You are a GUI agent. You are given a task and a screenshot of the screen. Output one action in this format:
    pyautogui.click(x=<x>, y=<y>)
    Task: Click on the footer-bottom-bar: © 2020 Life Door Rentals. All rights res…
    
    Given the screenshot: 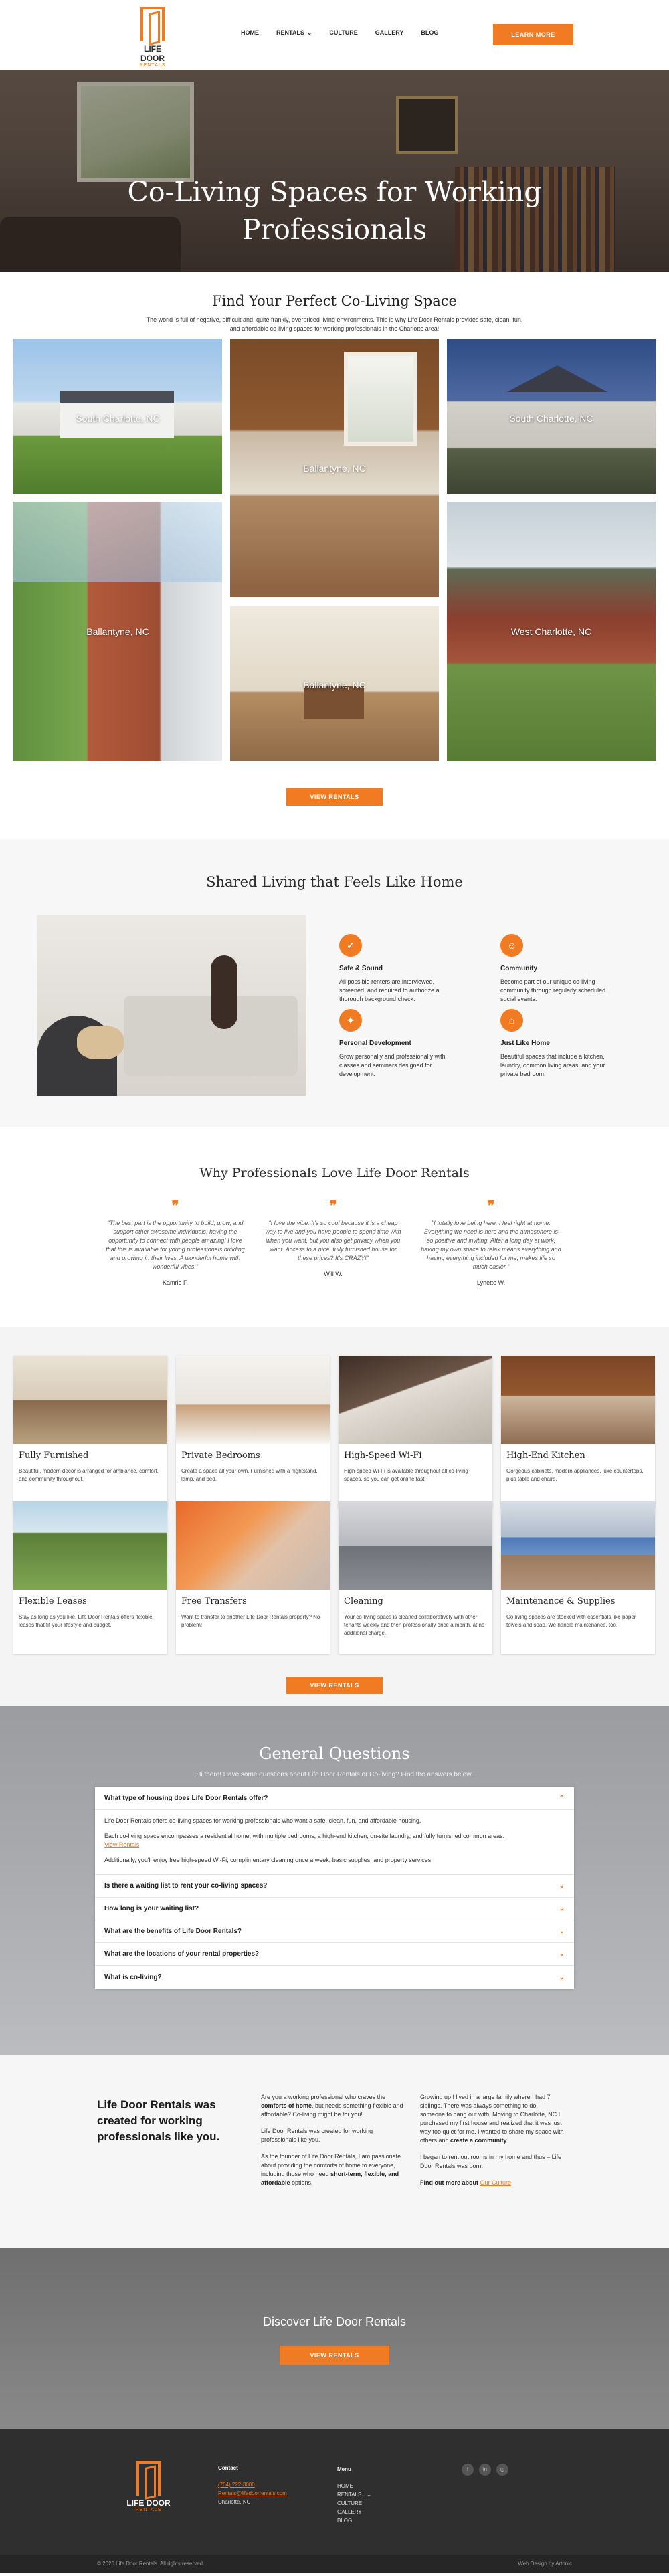 What is the action you would take?
    pyautogui.click(x=334, y=2564)
    